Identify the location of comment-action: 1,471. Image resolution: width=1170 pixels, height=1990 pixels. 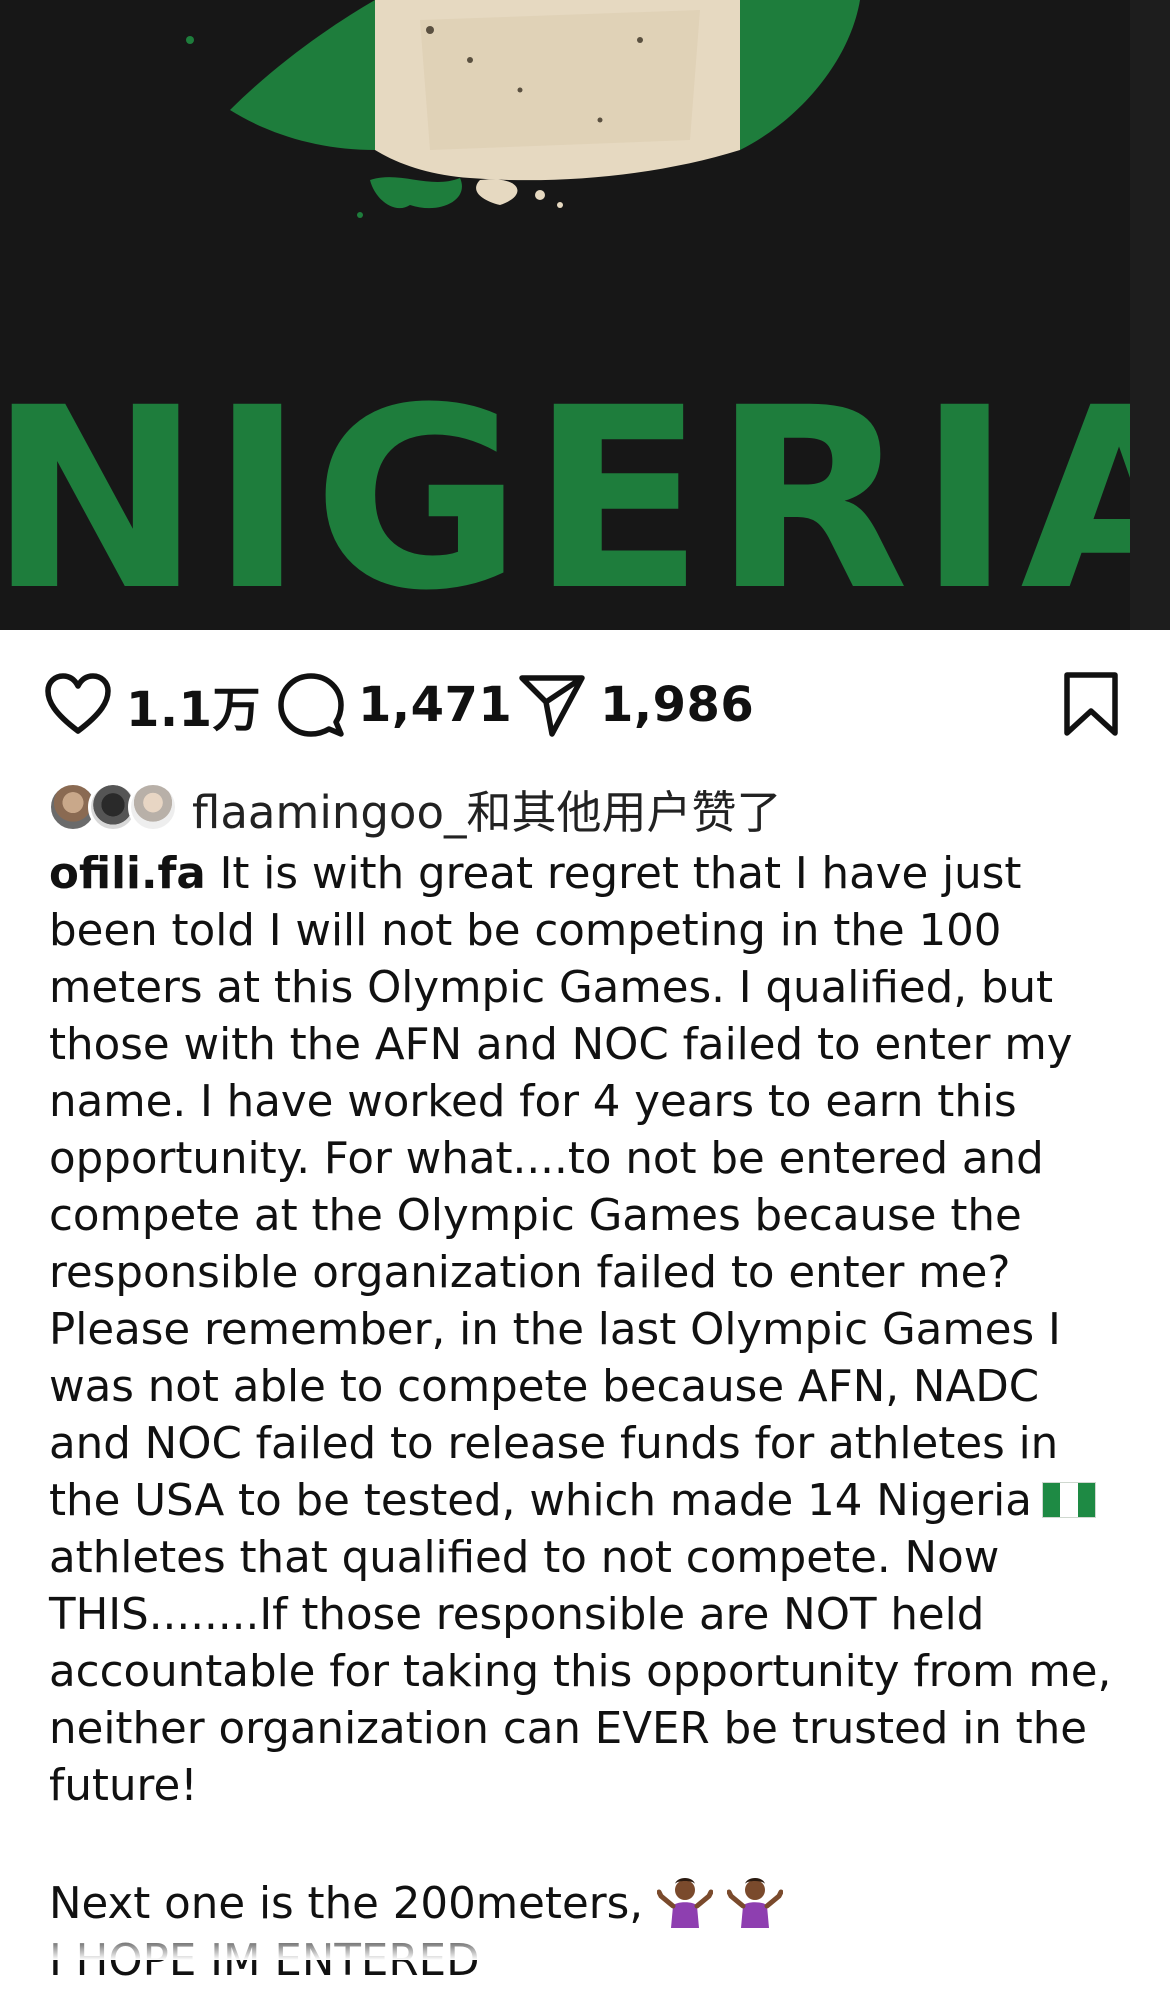
(395, 705).